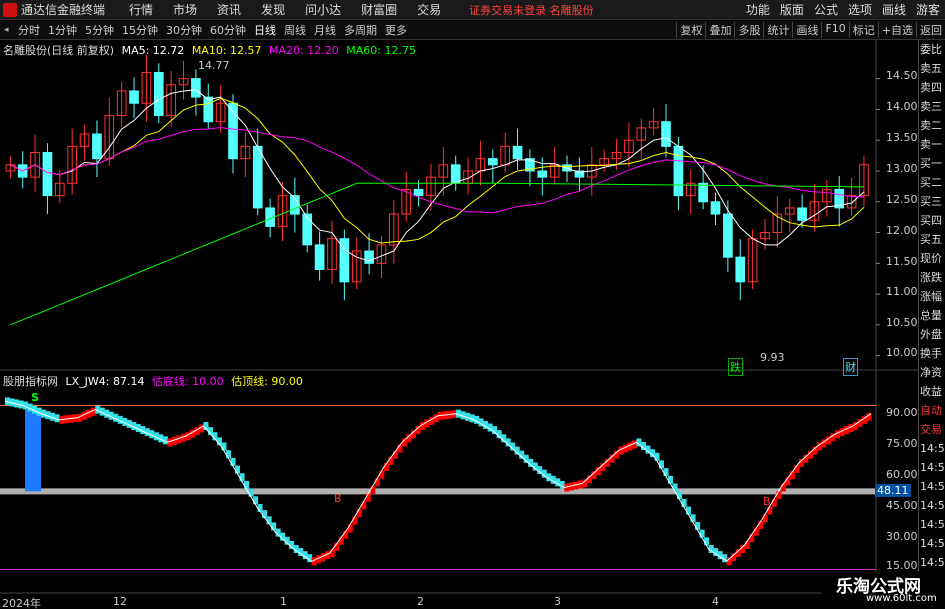 The height and width of the screenshot is (609, 945). Describe the element at coordinates (931, 372) in the screenshot. I see `side-panel-item: 净资` at that location.